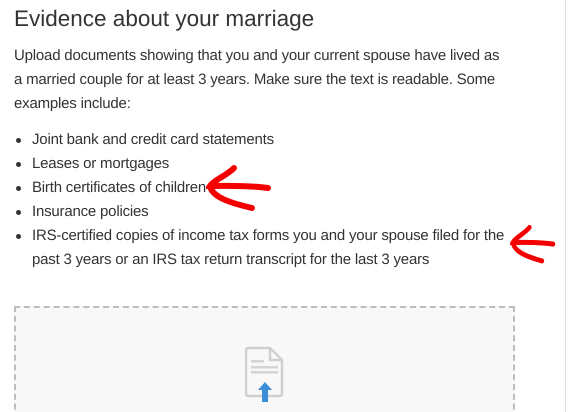  I want to click on section-heading: Evidence about your marriage, so click(164, 19).